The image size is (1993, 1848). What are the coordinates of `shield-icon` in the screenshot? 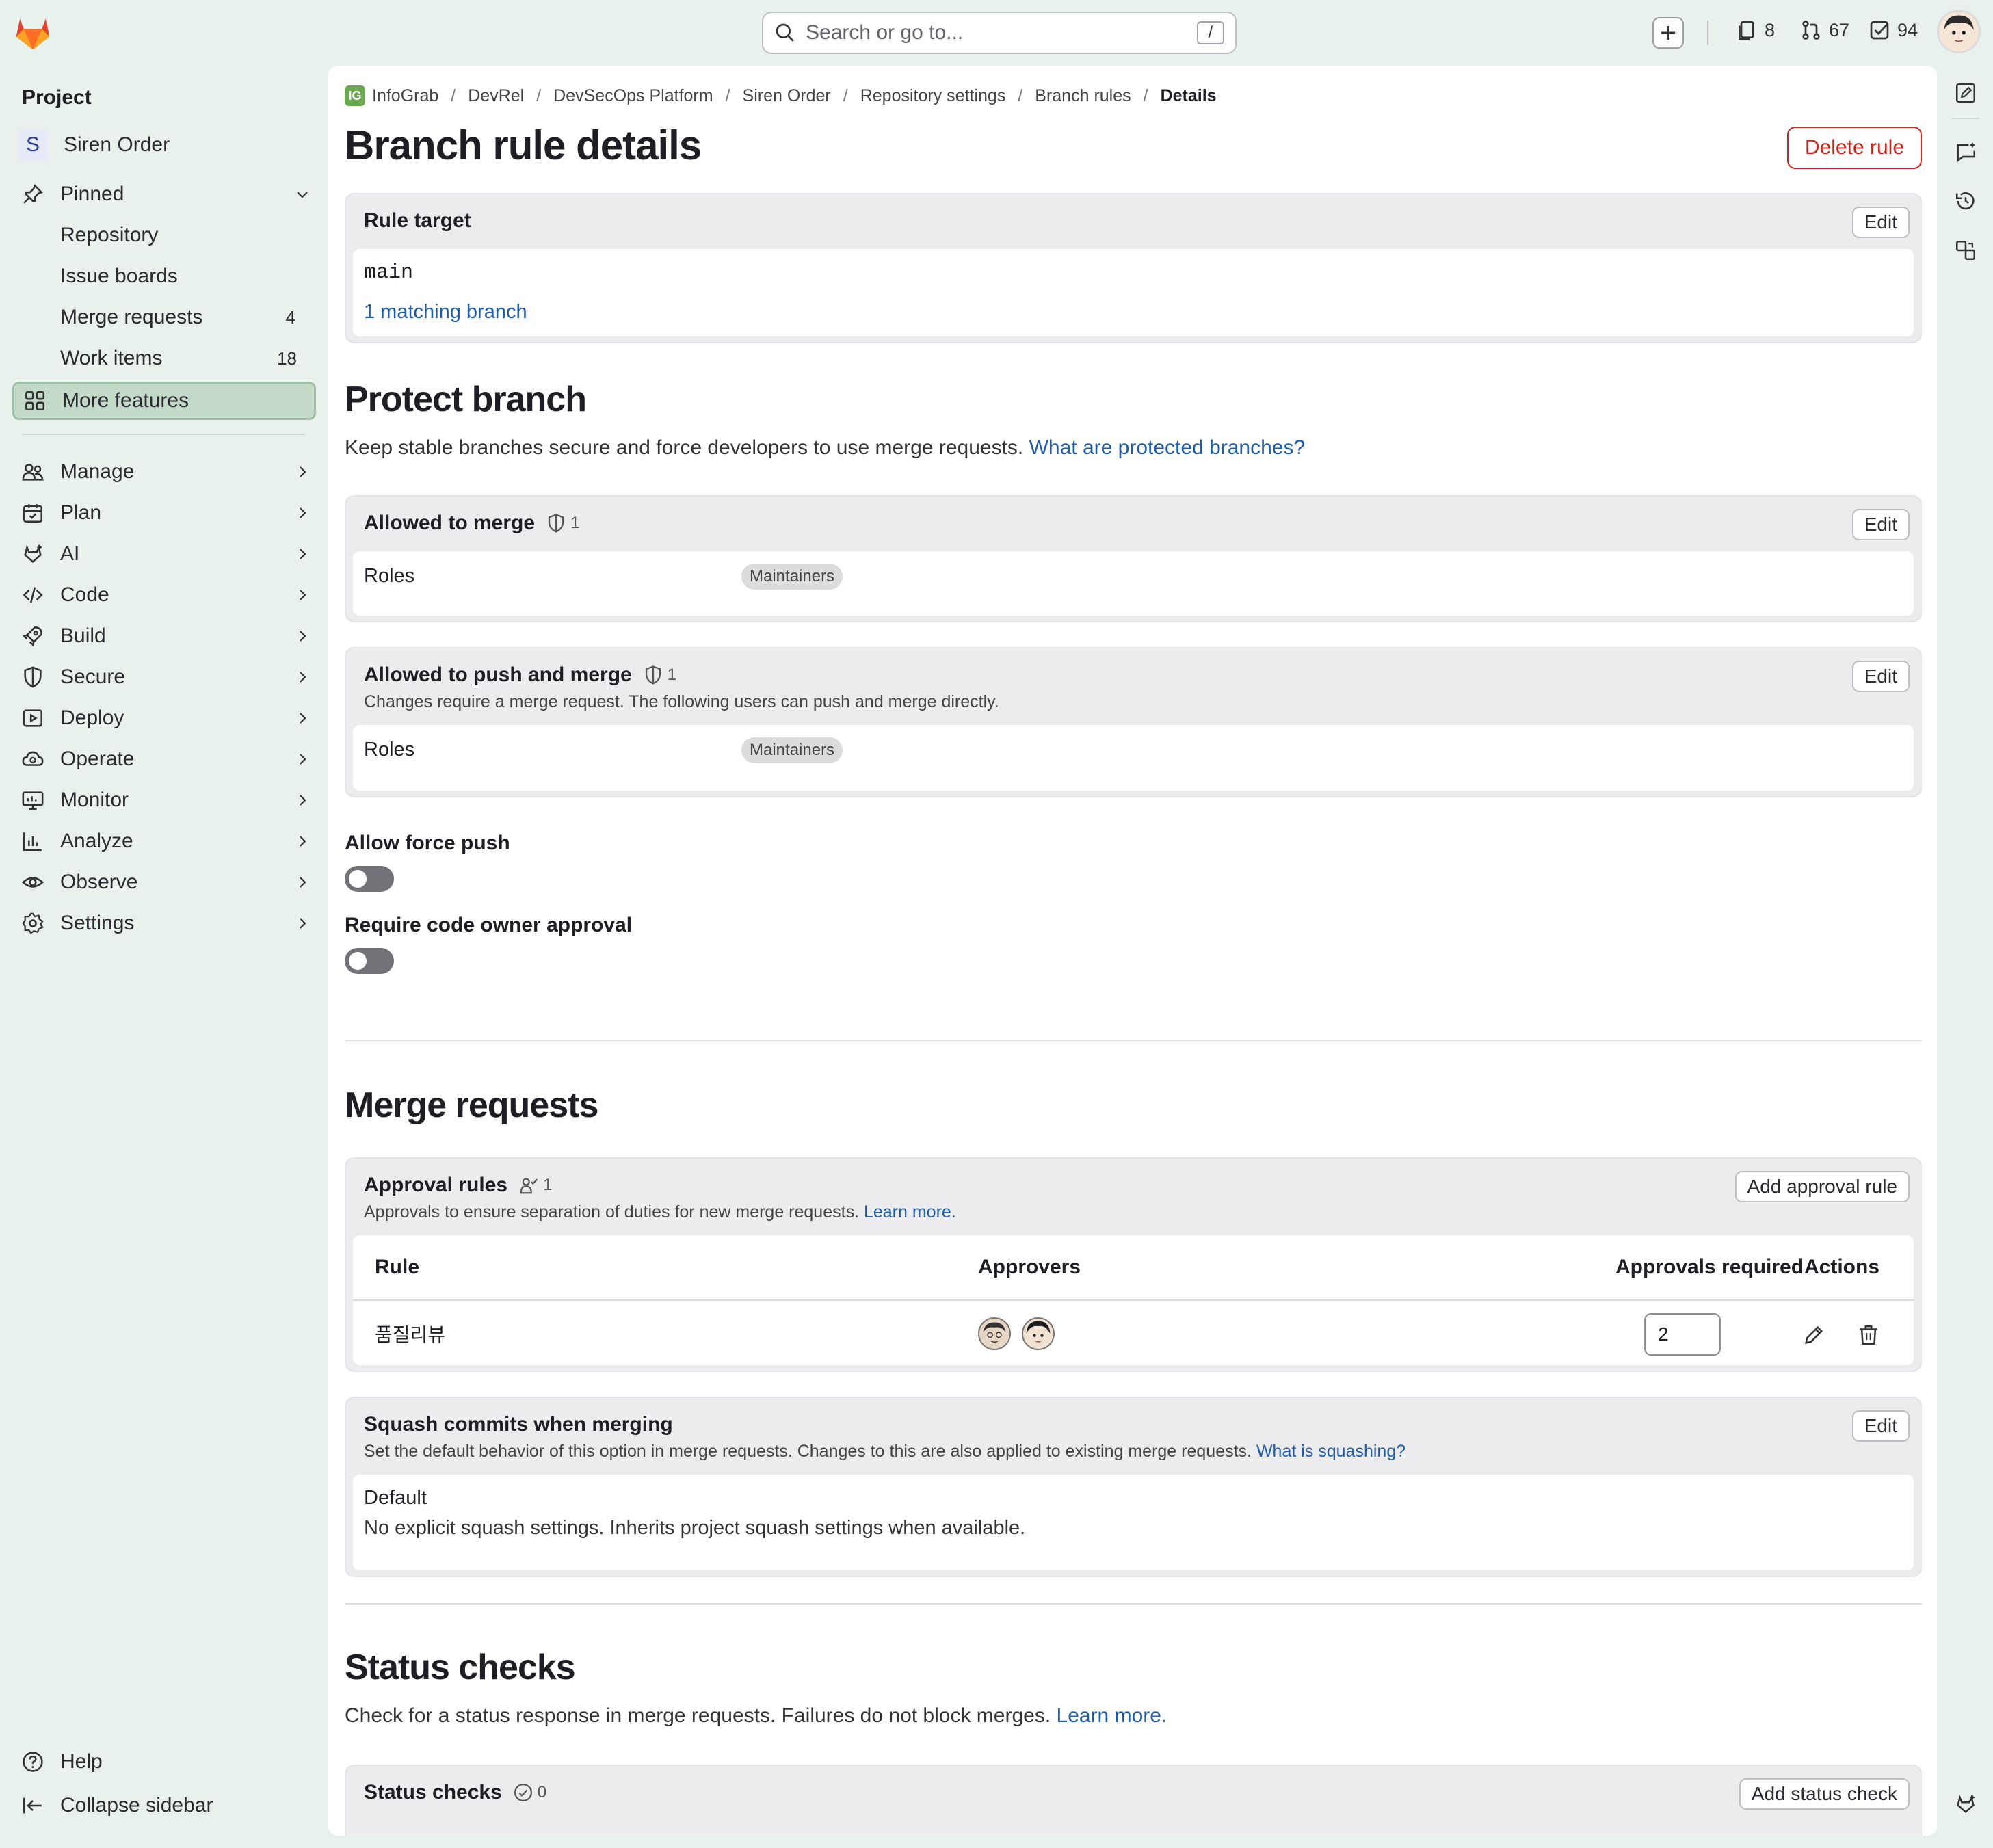 It's located at (33, 677).